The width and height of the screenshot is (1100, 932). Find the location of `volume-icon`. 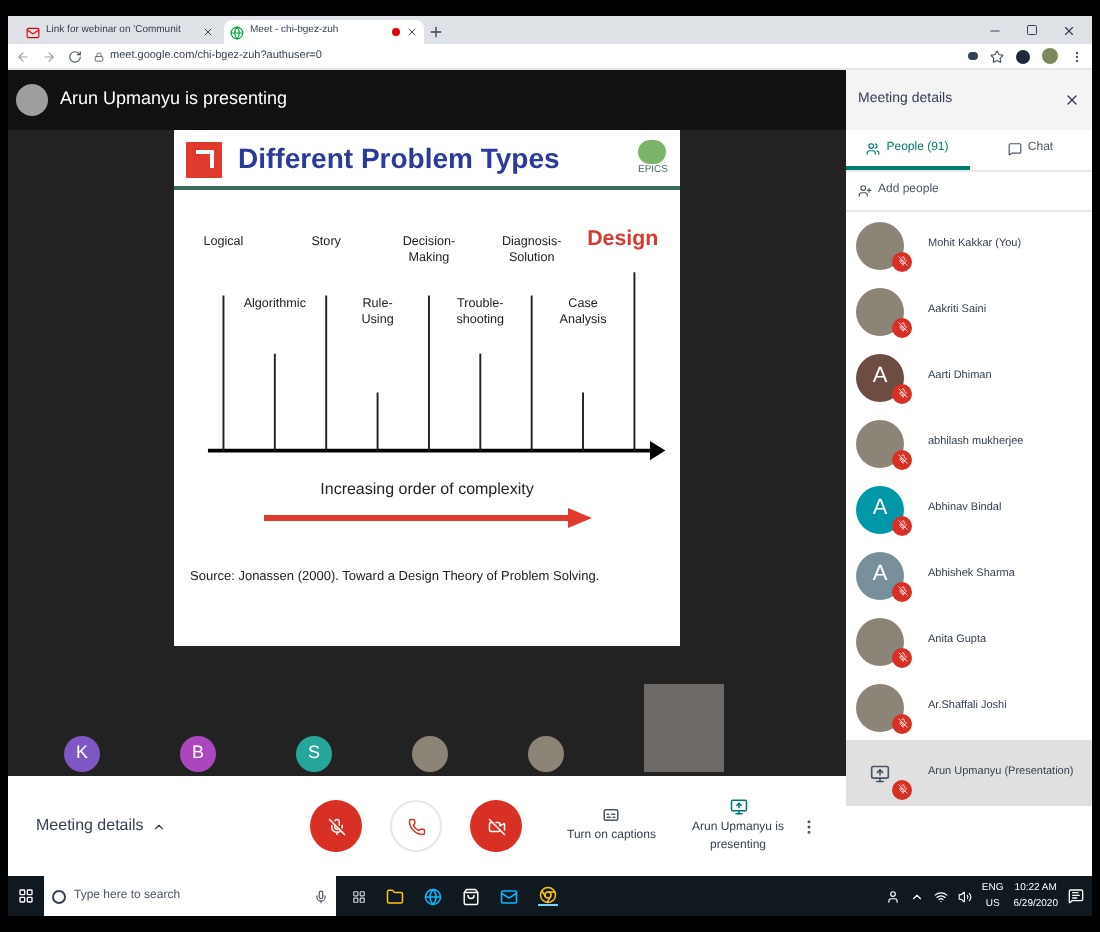

volume-icon is located at coordinates (964, 896).